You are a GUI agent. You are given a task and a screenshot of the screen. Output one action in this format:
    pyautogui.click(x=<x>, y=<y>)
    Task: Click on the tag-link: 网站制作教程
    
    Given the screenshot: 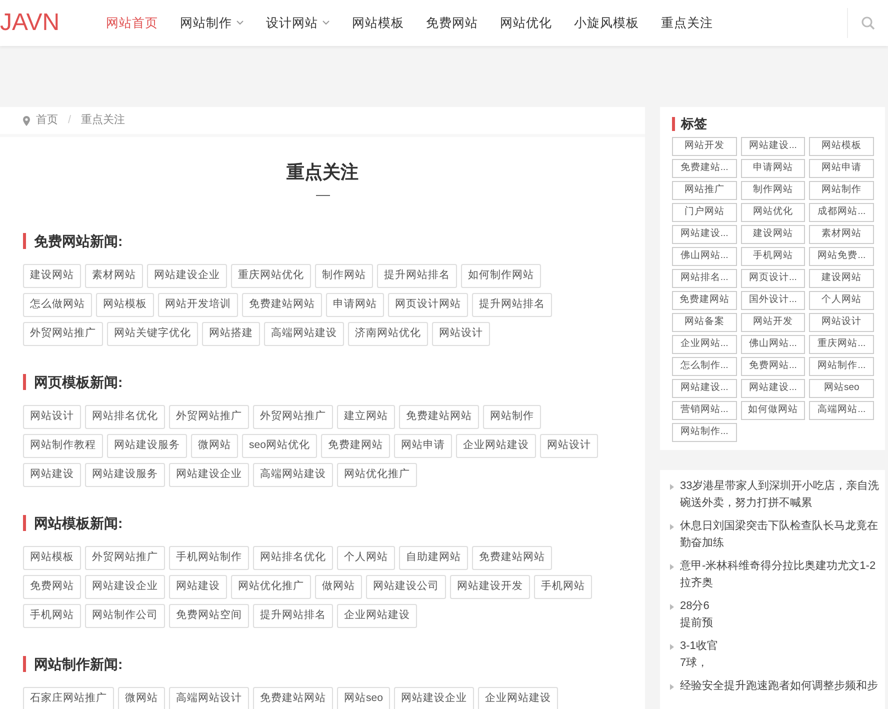 What is the action you would take?
    pyautogui.click(x=63, y=446)
    